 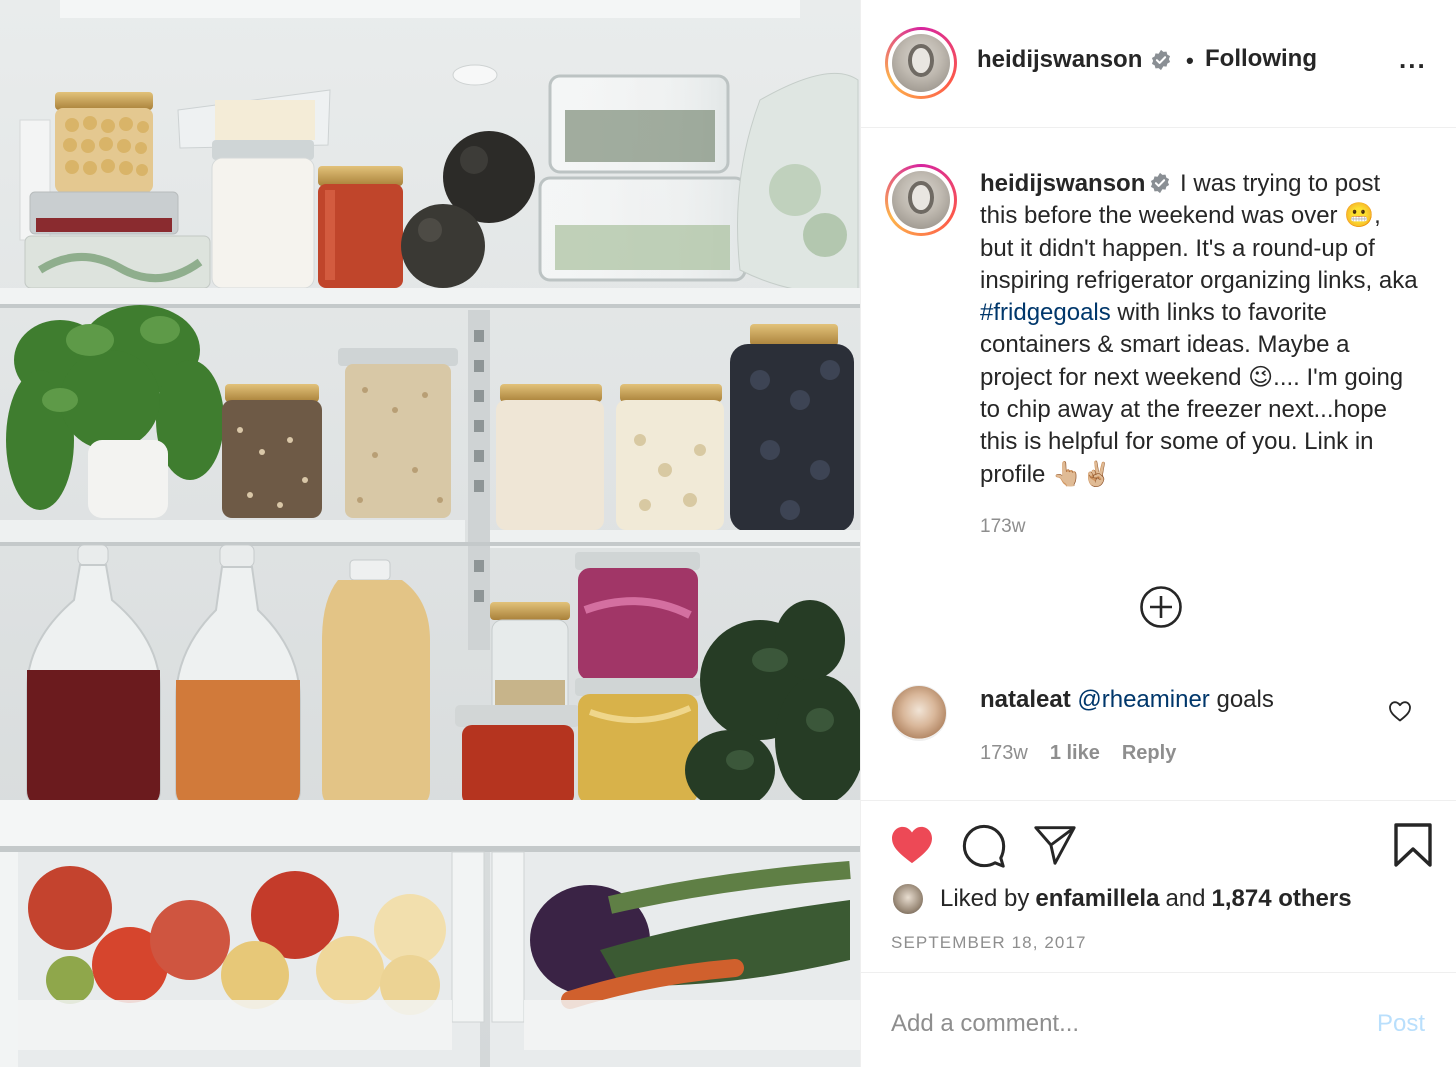 I want to click on comment-meta: 173w 1 like Reply, so click(x=1078, y=753).